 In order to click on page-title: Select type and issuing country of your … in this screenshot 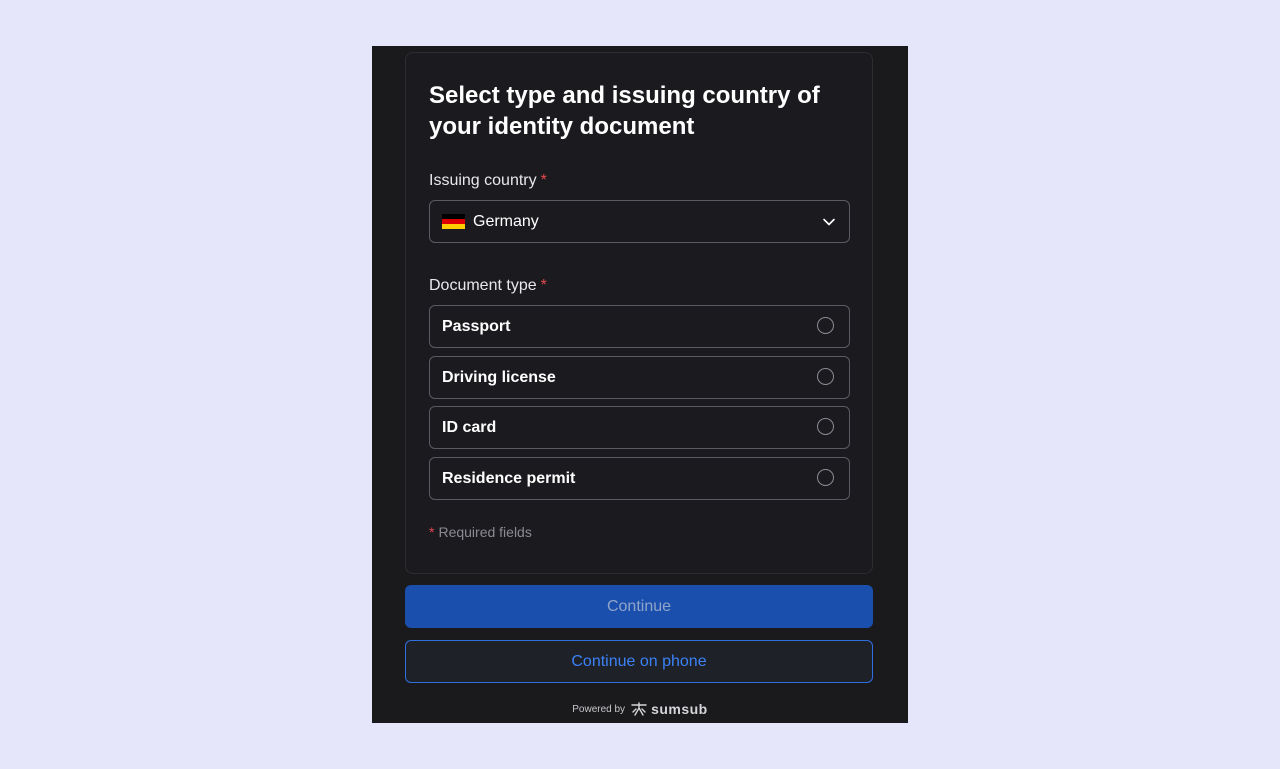, I will do `click(624, 111)`.